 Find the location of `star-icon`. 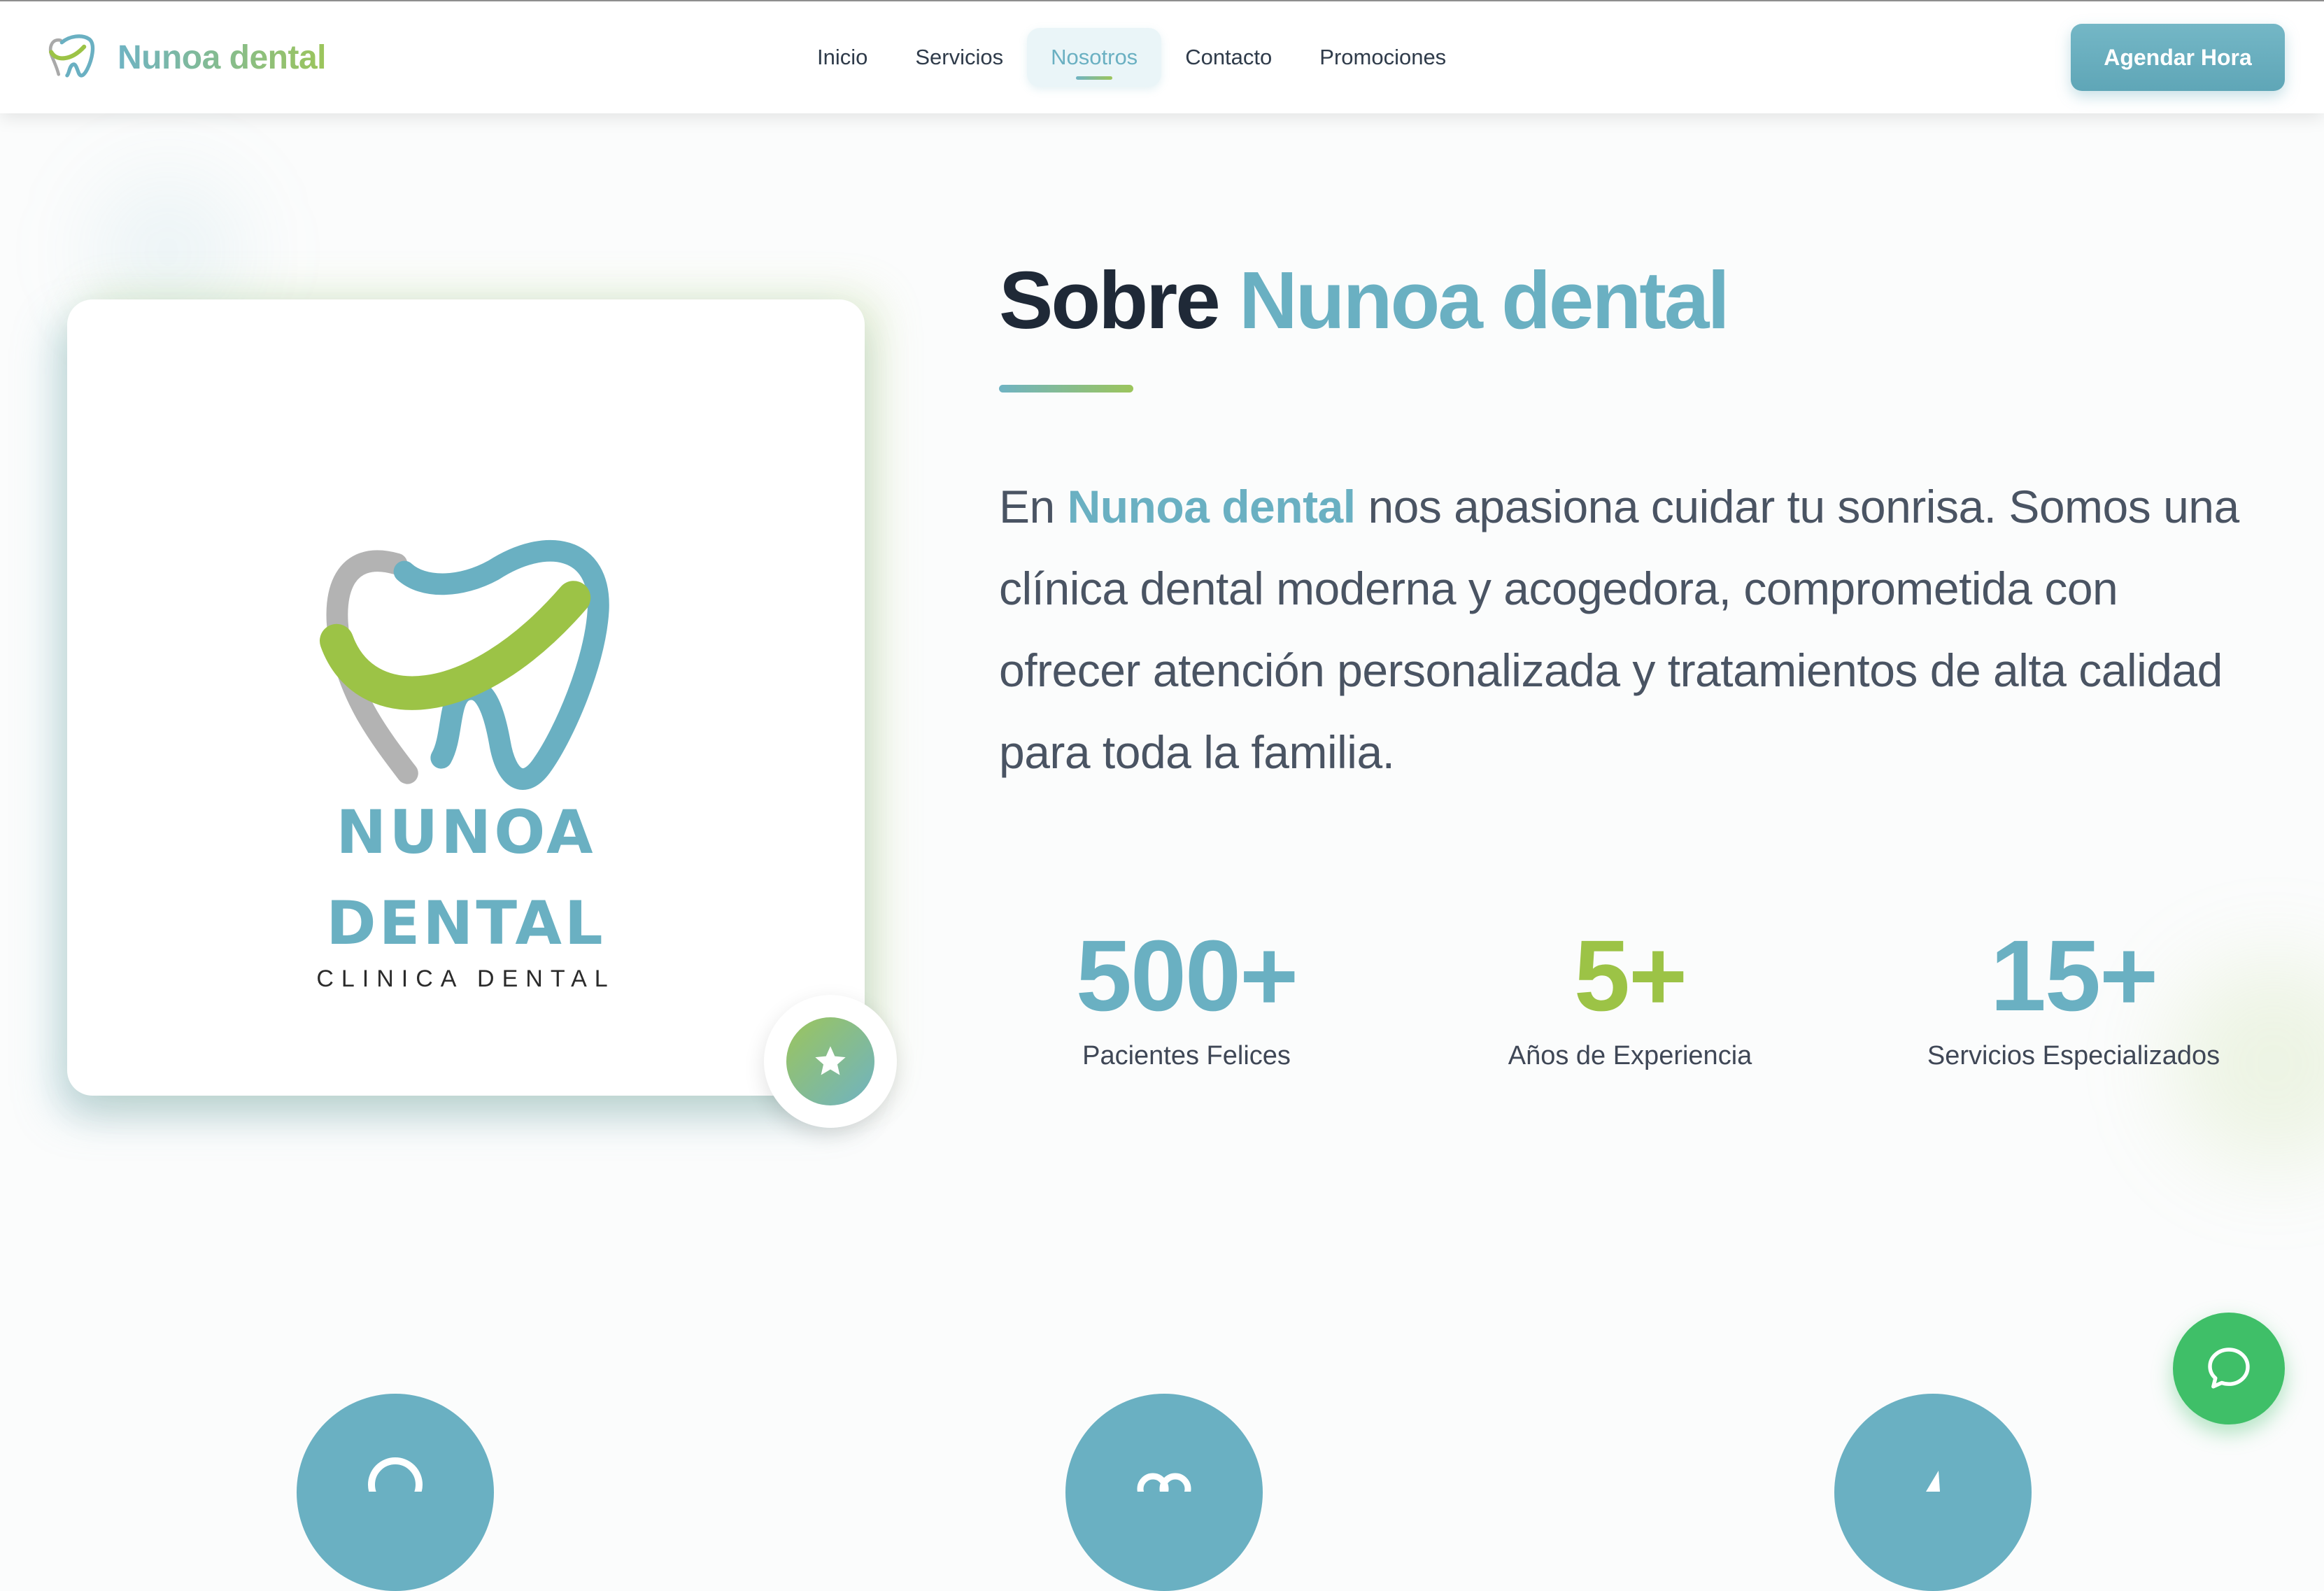

star-icon is located at coordinates (830, 1060).